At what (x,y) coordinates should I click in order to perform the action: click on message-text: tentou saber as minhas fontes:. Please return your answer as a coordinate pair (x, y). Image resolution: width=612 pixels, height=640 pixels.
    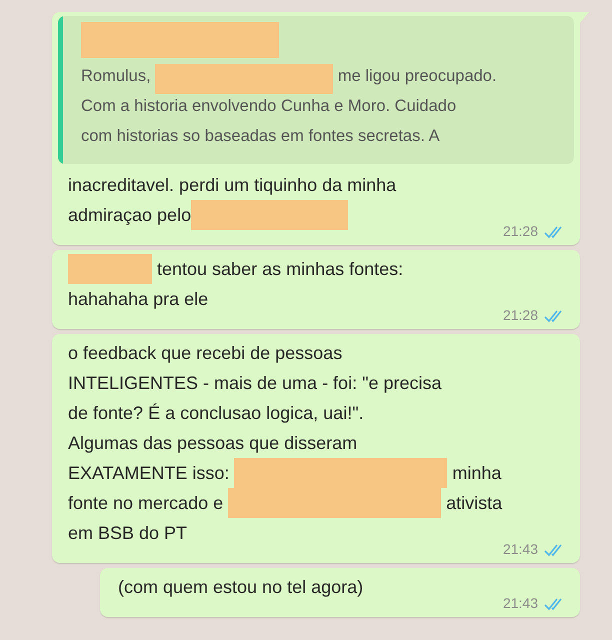
    Looking at the image, I should click on (280, 269).